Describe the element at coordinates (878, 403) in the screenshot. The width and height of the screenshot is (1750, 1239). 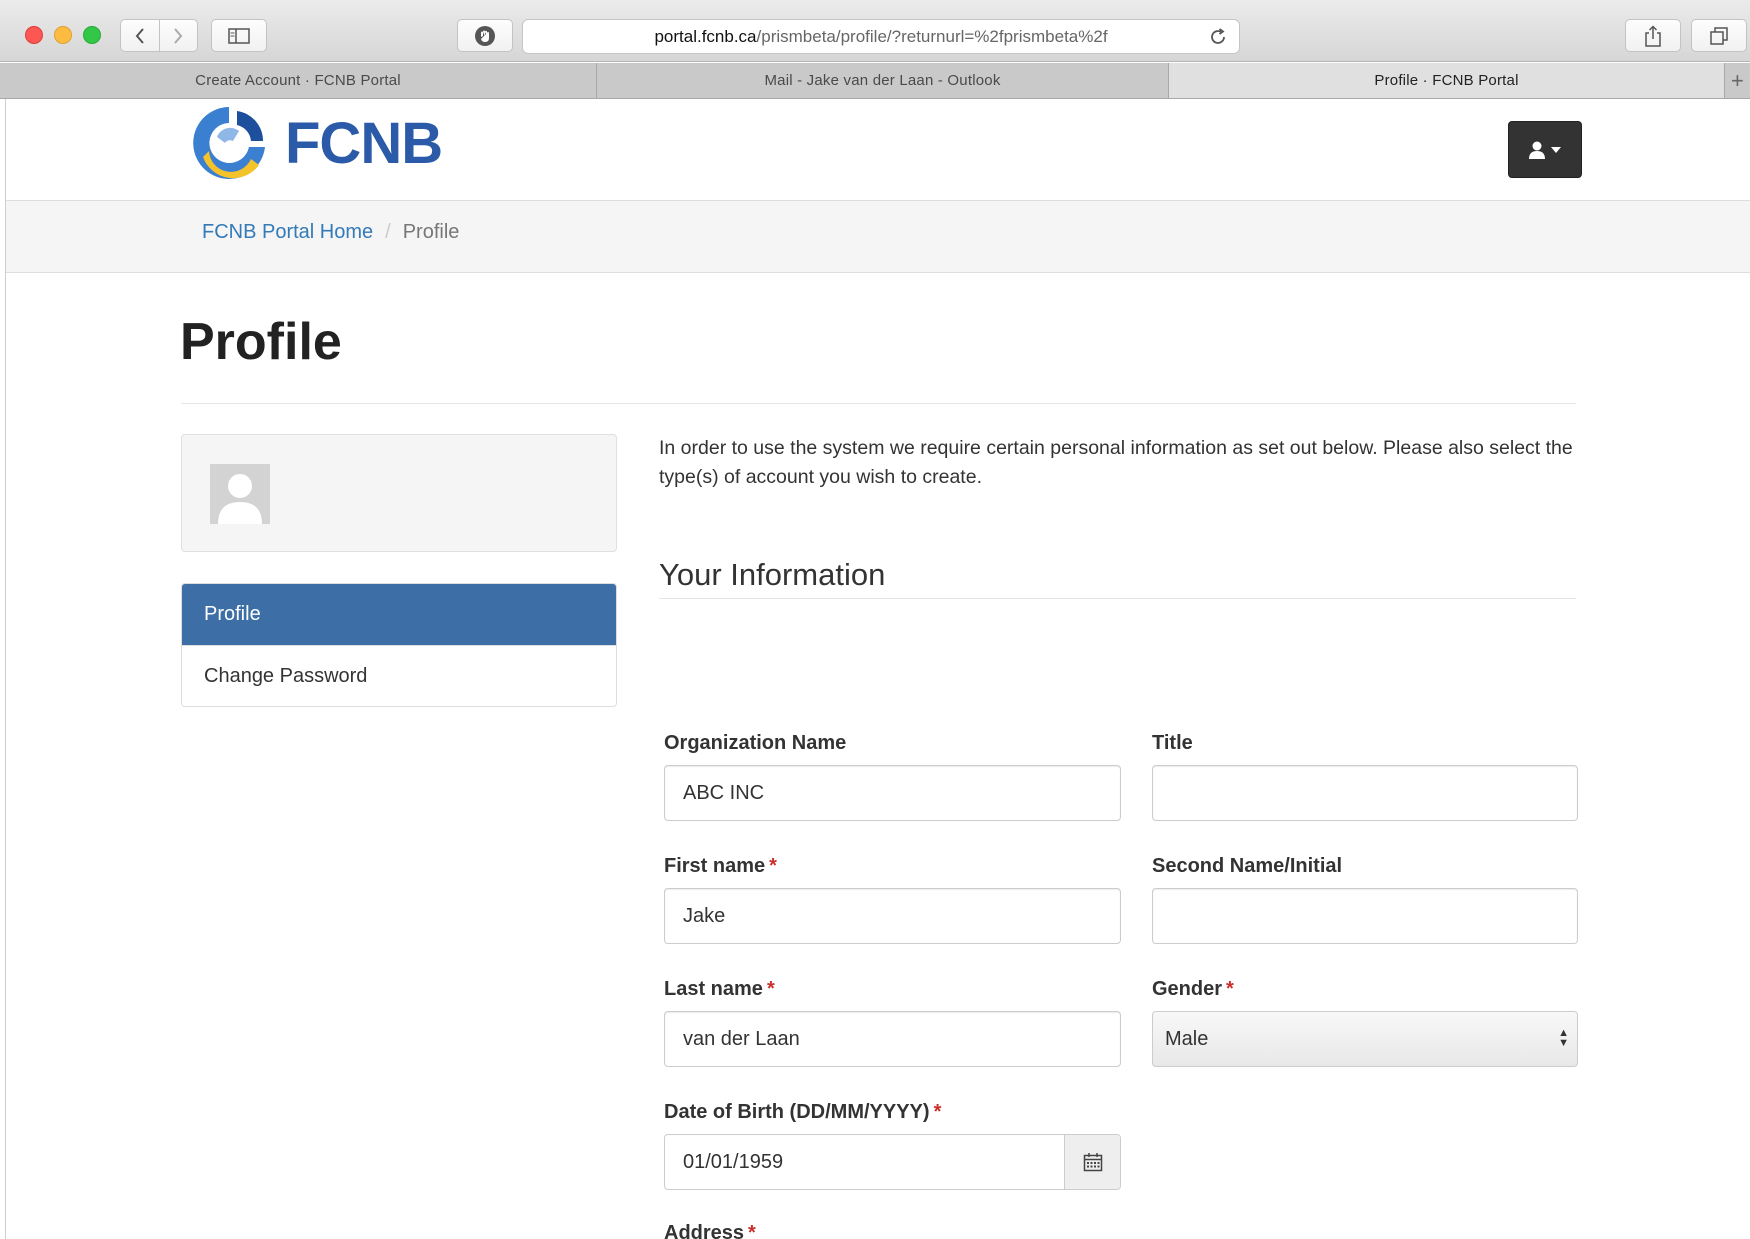
I see `title-divider` at that location.